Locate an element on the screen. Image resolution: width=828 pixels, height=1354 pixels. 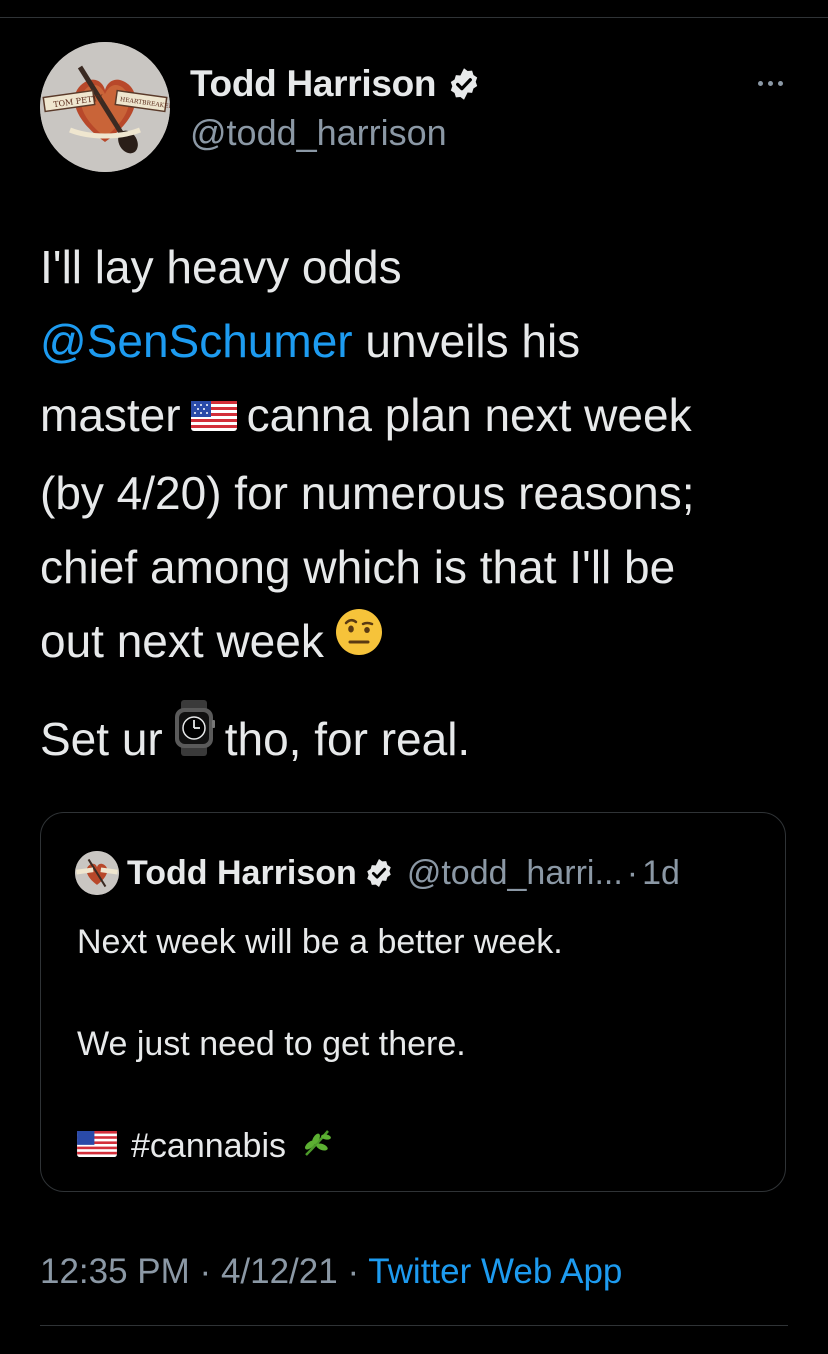
tweet-text-line: chief among which is that I'll be is located at coordinates (358, 566).